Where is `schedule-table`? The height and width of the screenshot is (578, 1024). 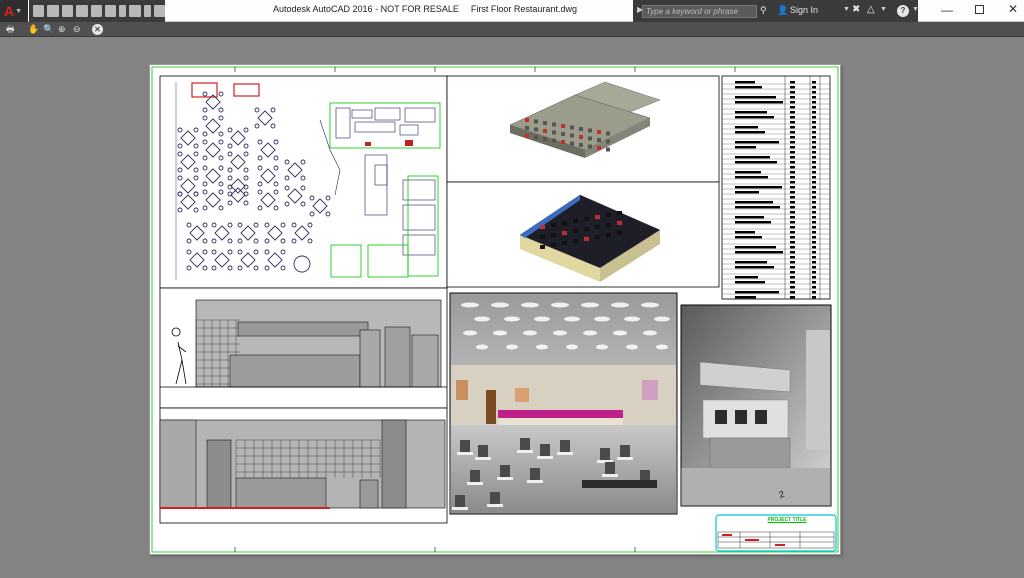
schedule-table is located at coordinates (776, 187).